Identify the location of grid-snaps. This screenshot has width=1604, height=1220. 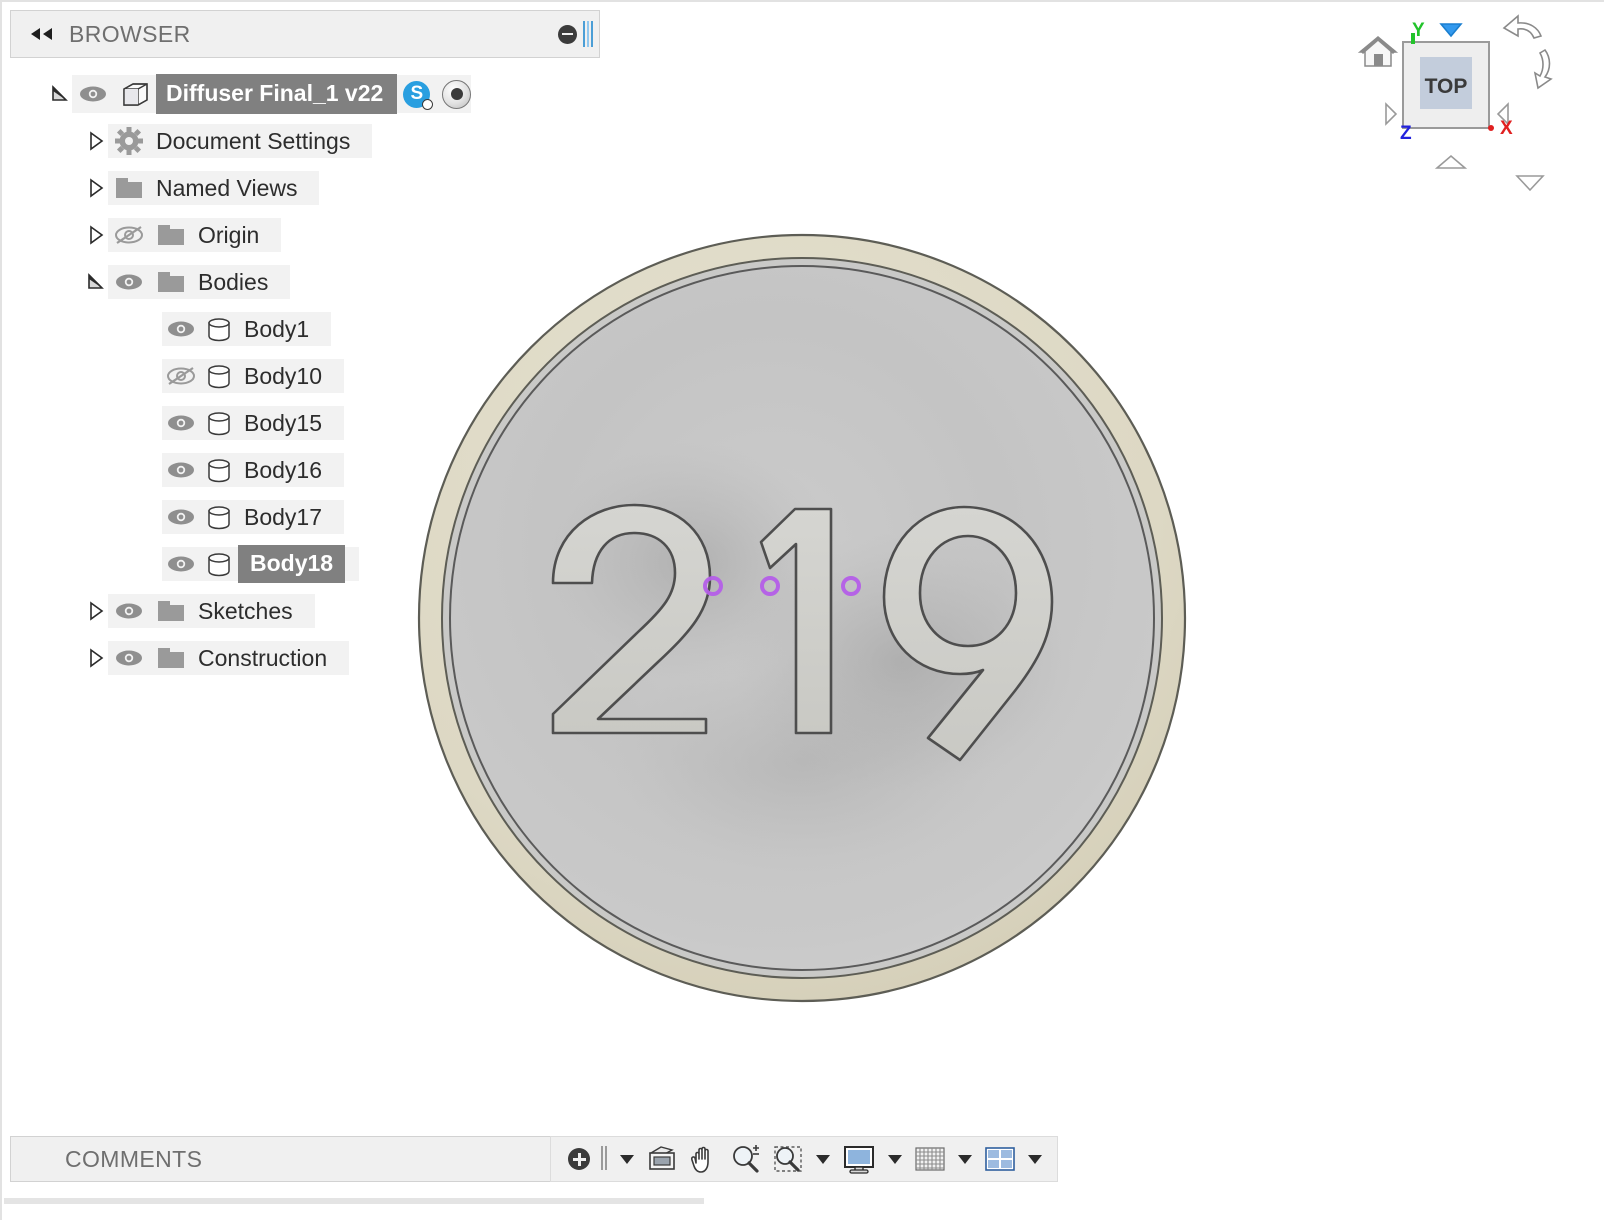
(930, 1159).